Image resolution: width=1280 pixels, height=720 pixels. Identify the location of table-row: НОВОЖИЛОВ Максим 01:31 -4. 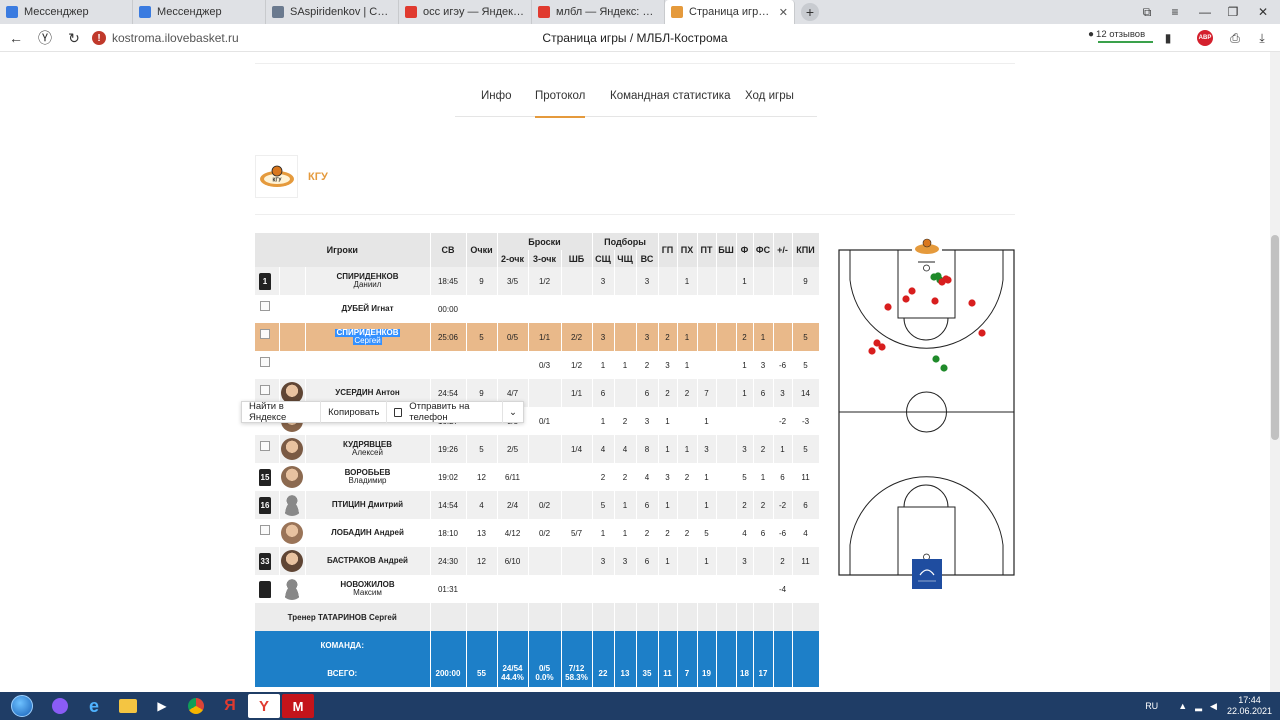
(537, 589).